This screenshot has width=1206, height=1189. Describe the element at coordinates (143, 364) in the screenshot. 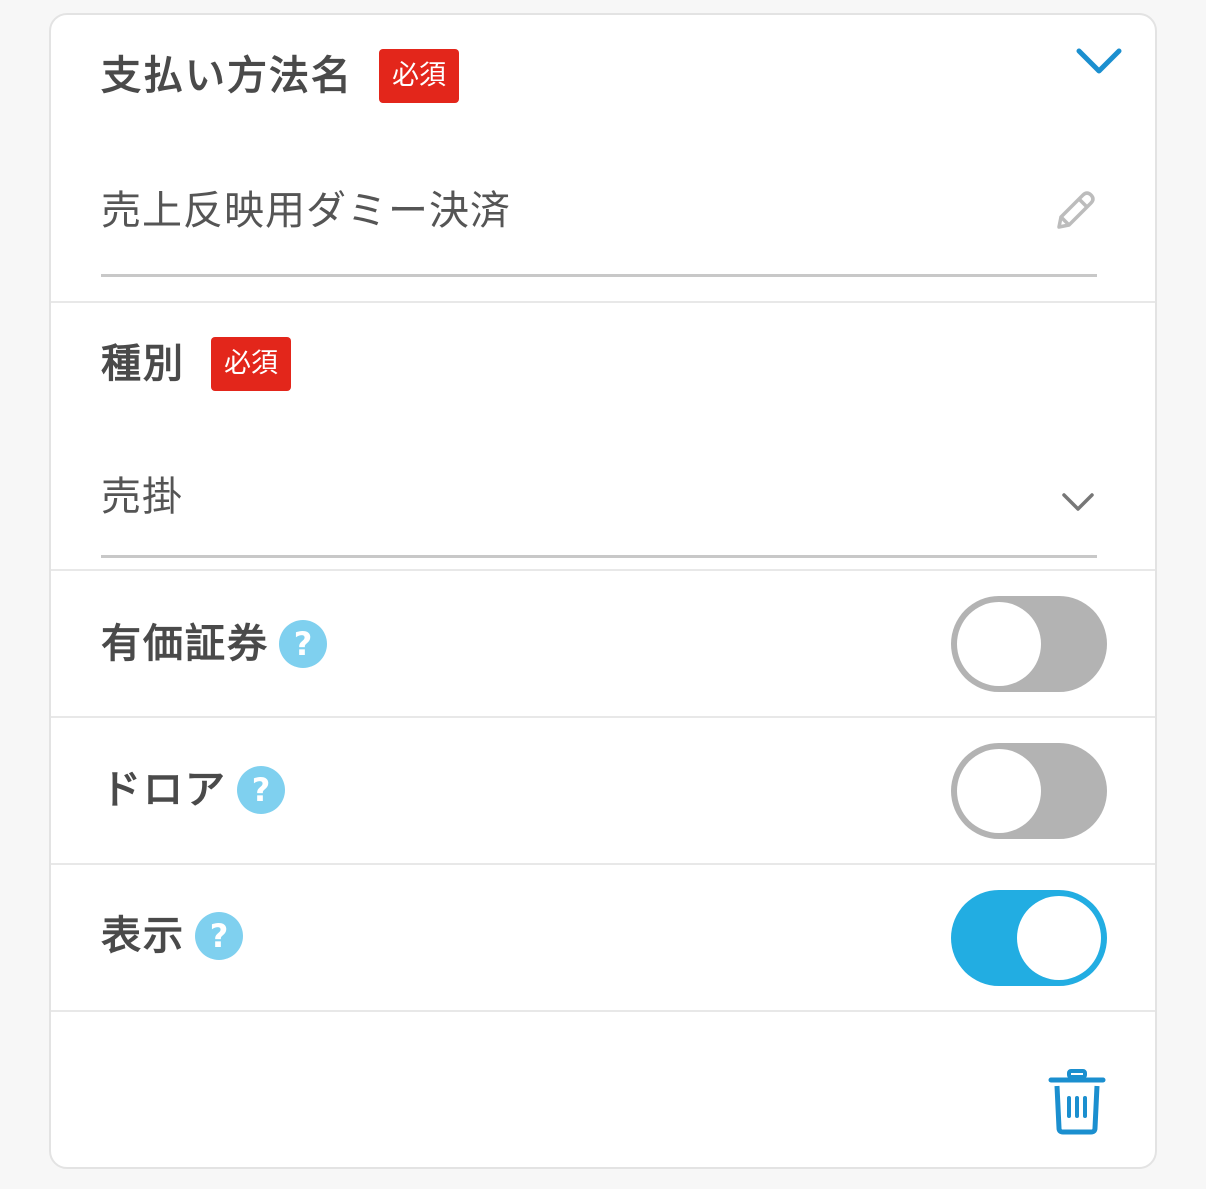

I see `type-label: 種別` at that location.